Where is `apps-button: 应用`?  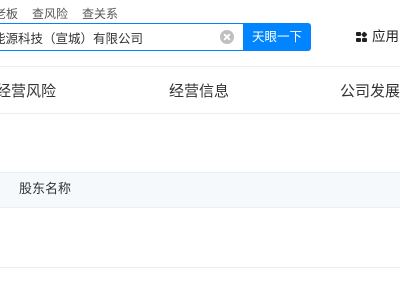 apps-button: 应用 is located at coordinates (377, 37).